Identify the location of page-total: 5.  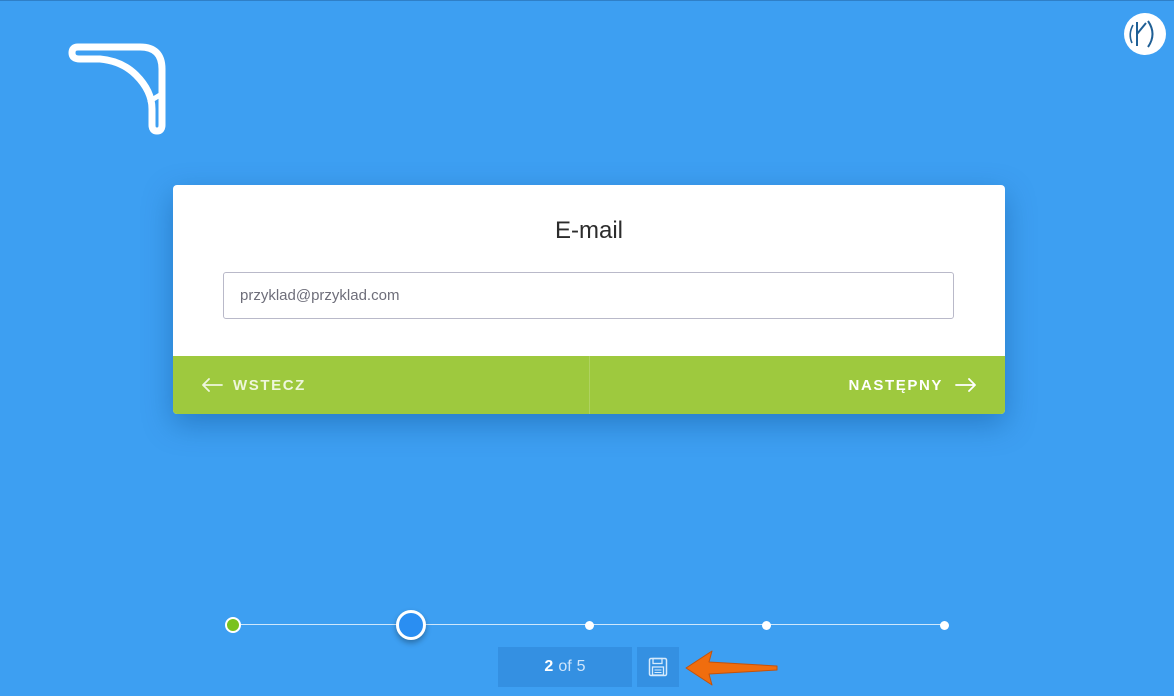
(581, 666).